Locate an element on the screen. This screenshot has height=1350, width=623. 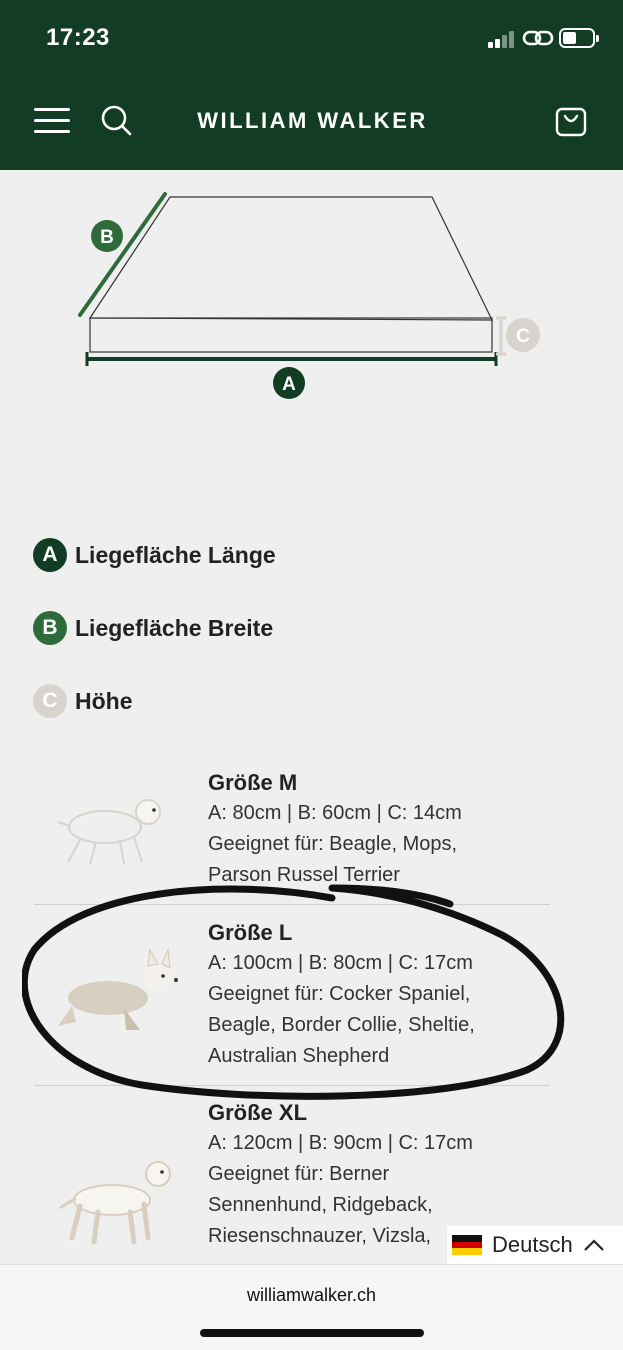
dimension-diagram: B A C is located at coordinates (309, 295).